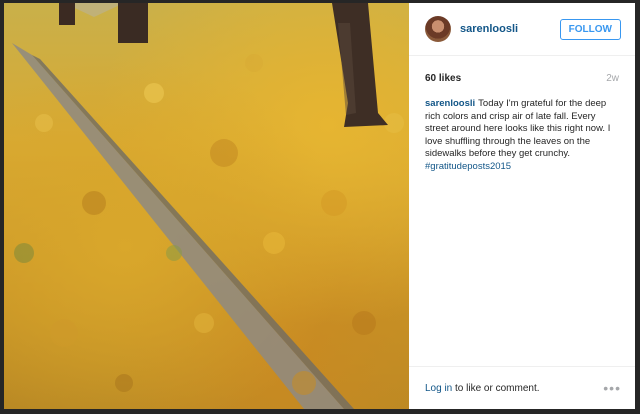  Describe the element at coordinates (496, 388) in the screenshot. I see `login-prompt-suffix: to like or comment.` at that location.